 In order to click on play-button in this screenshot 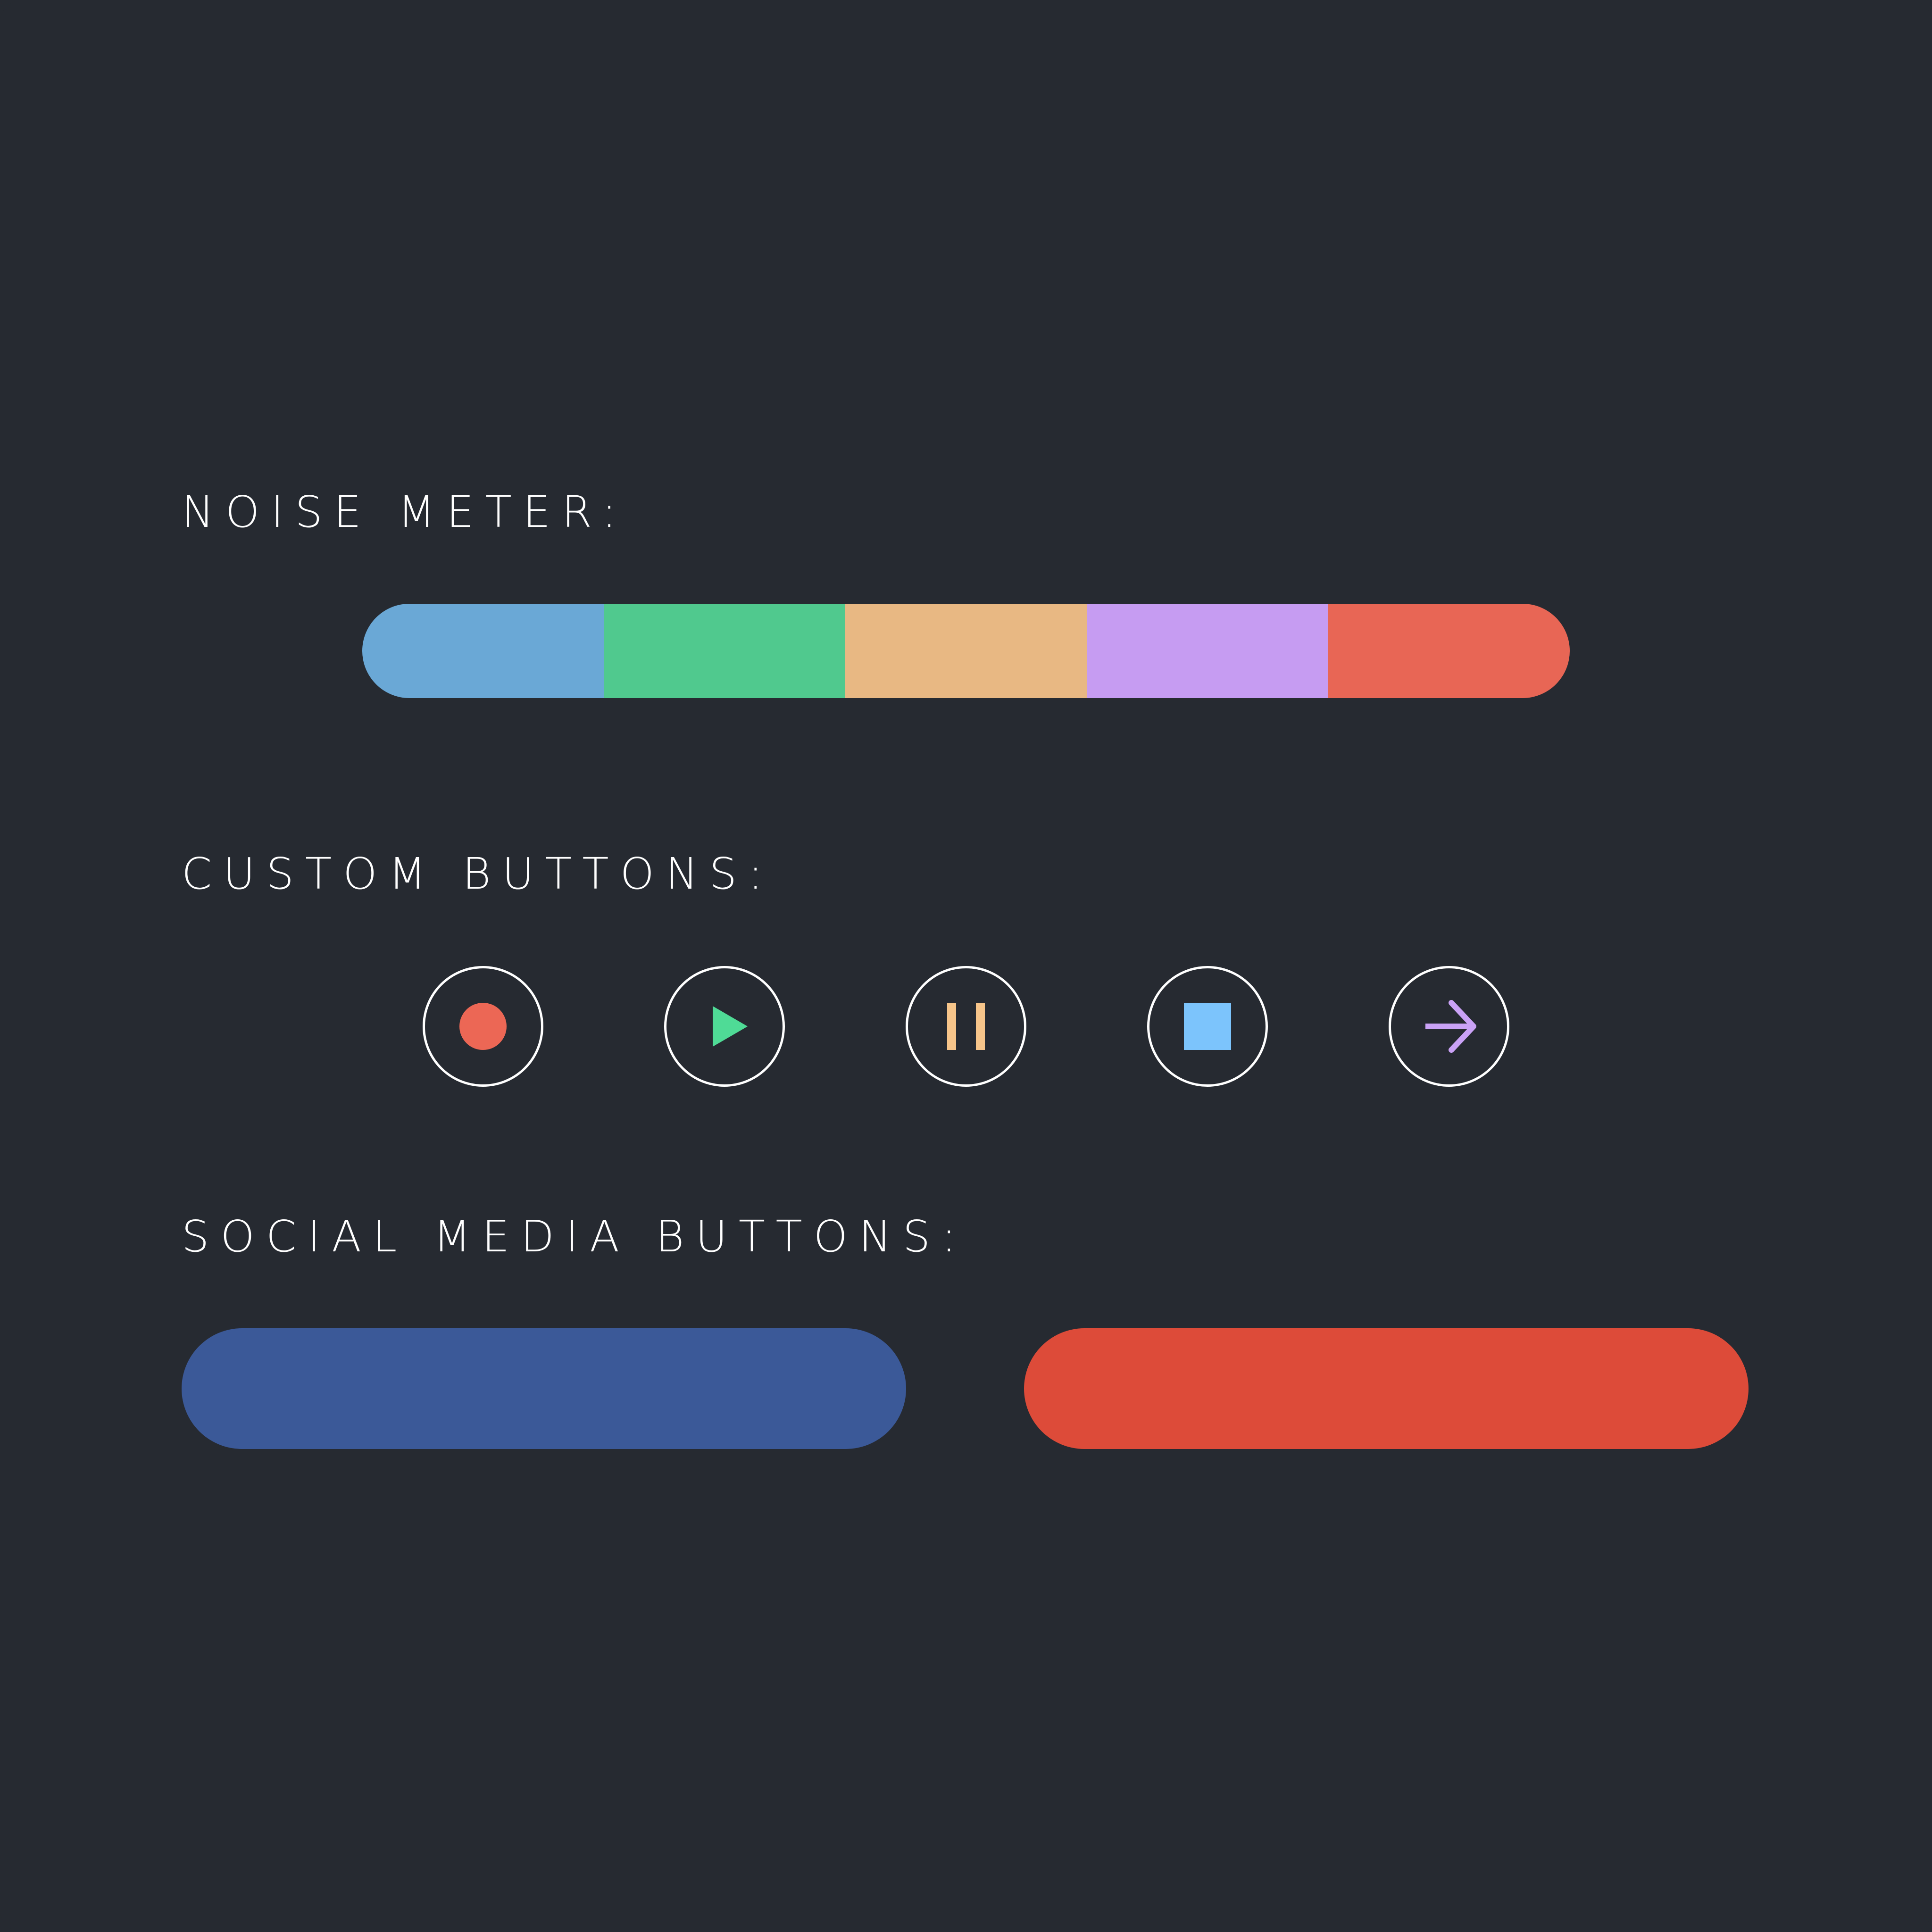, I will do `click(724, 1027)`.